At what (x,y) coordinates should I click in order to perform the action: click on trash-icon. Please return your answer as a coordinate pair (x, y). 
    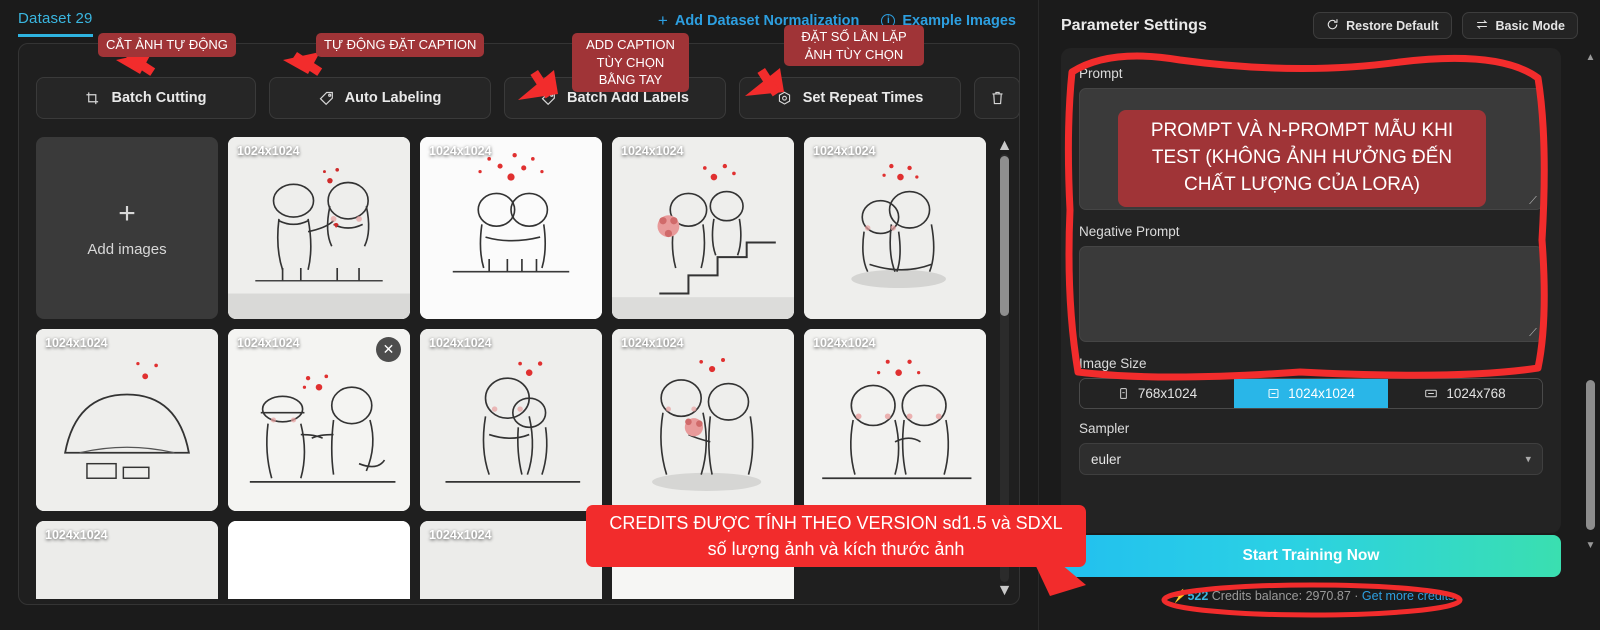
    Looking at the image, I should click on (997, 98).